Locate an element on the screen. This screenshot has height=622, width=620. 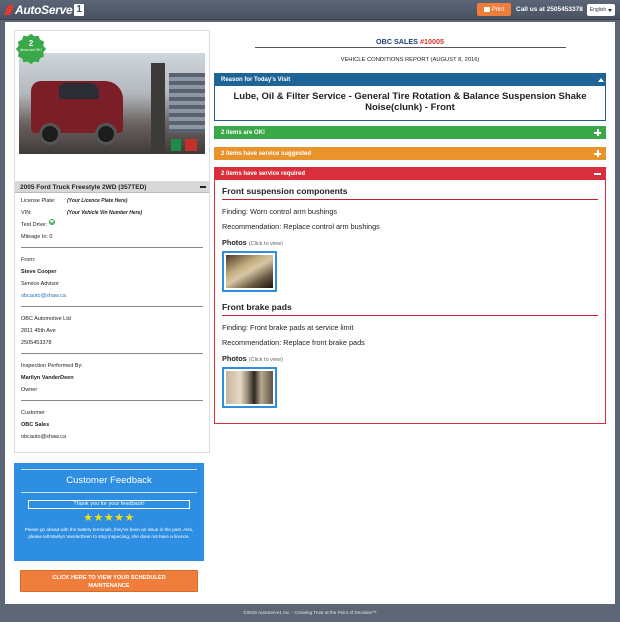
inspector-role: Owner is located at coordinates (29, 390).